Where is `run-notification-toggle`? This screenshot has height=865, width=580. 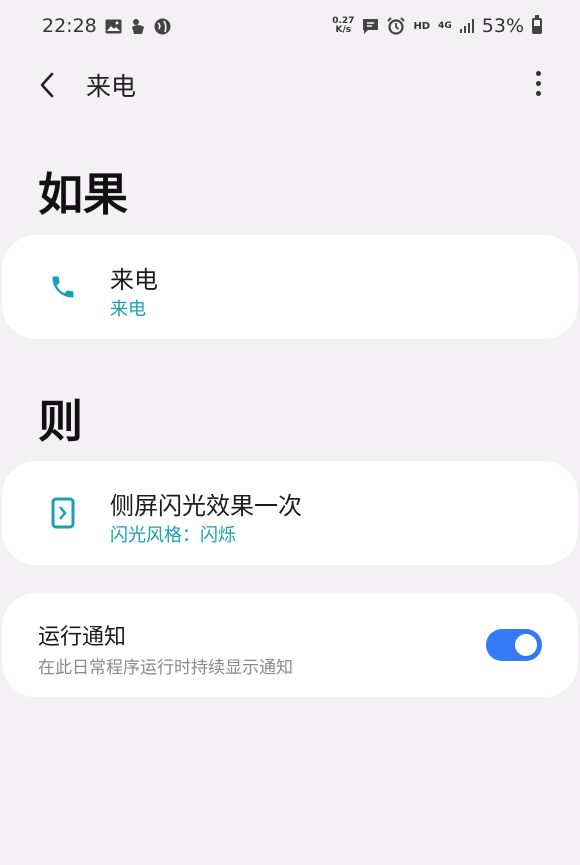 run-notification-toggle is located at coordinates (514, 645).